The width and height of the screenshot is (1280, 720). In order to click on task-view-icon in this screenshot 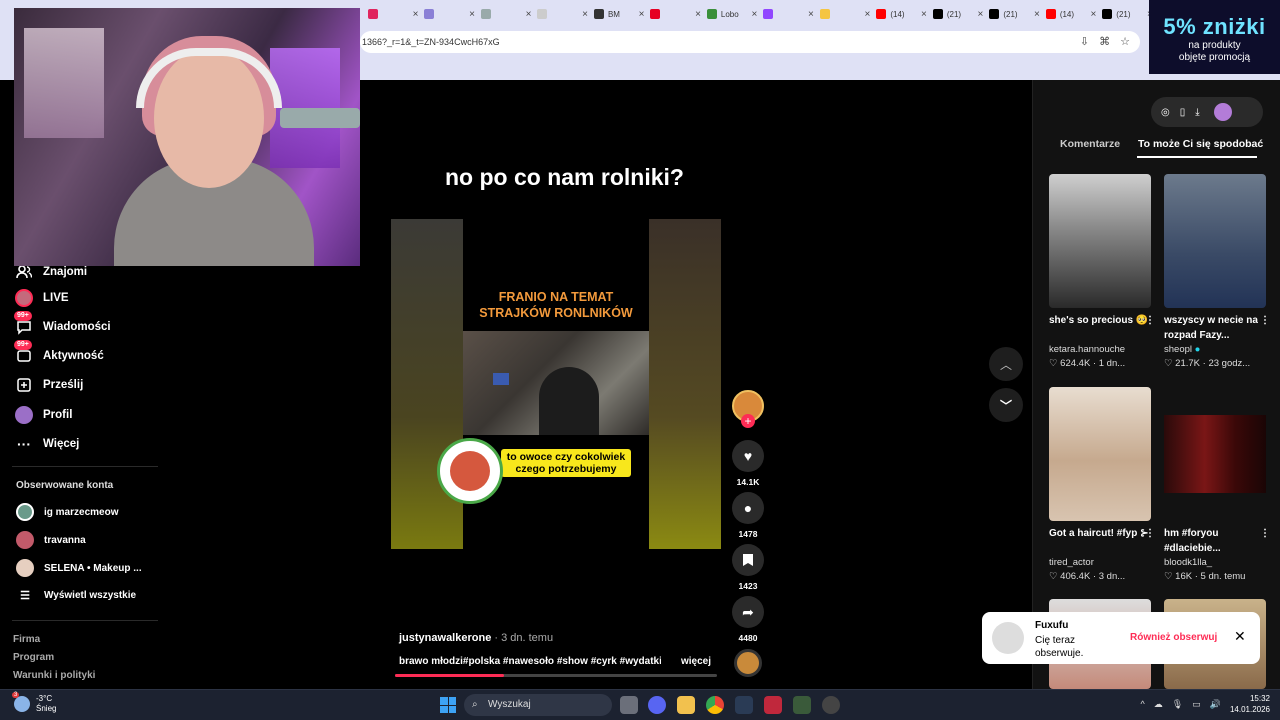, I will do `click(629, 705)`.